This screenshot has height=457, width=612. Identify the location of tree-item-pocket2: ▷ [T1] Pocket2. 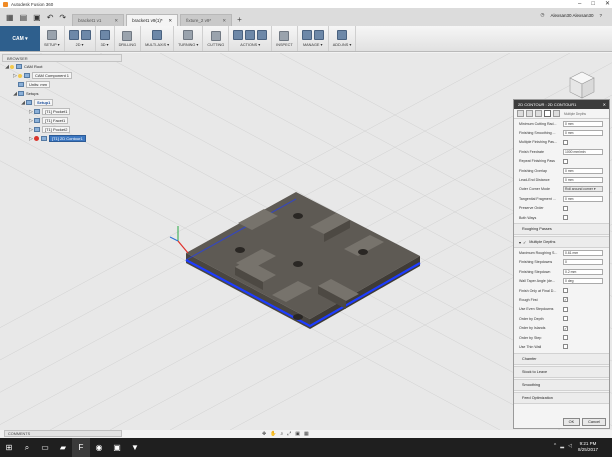
(62, 129).